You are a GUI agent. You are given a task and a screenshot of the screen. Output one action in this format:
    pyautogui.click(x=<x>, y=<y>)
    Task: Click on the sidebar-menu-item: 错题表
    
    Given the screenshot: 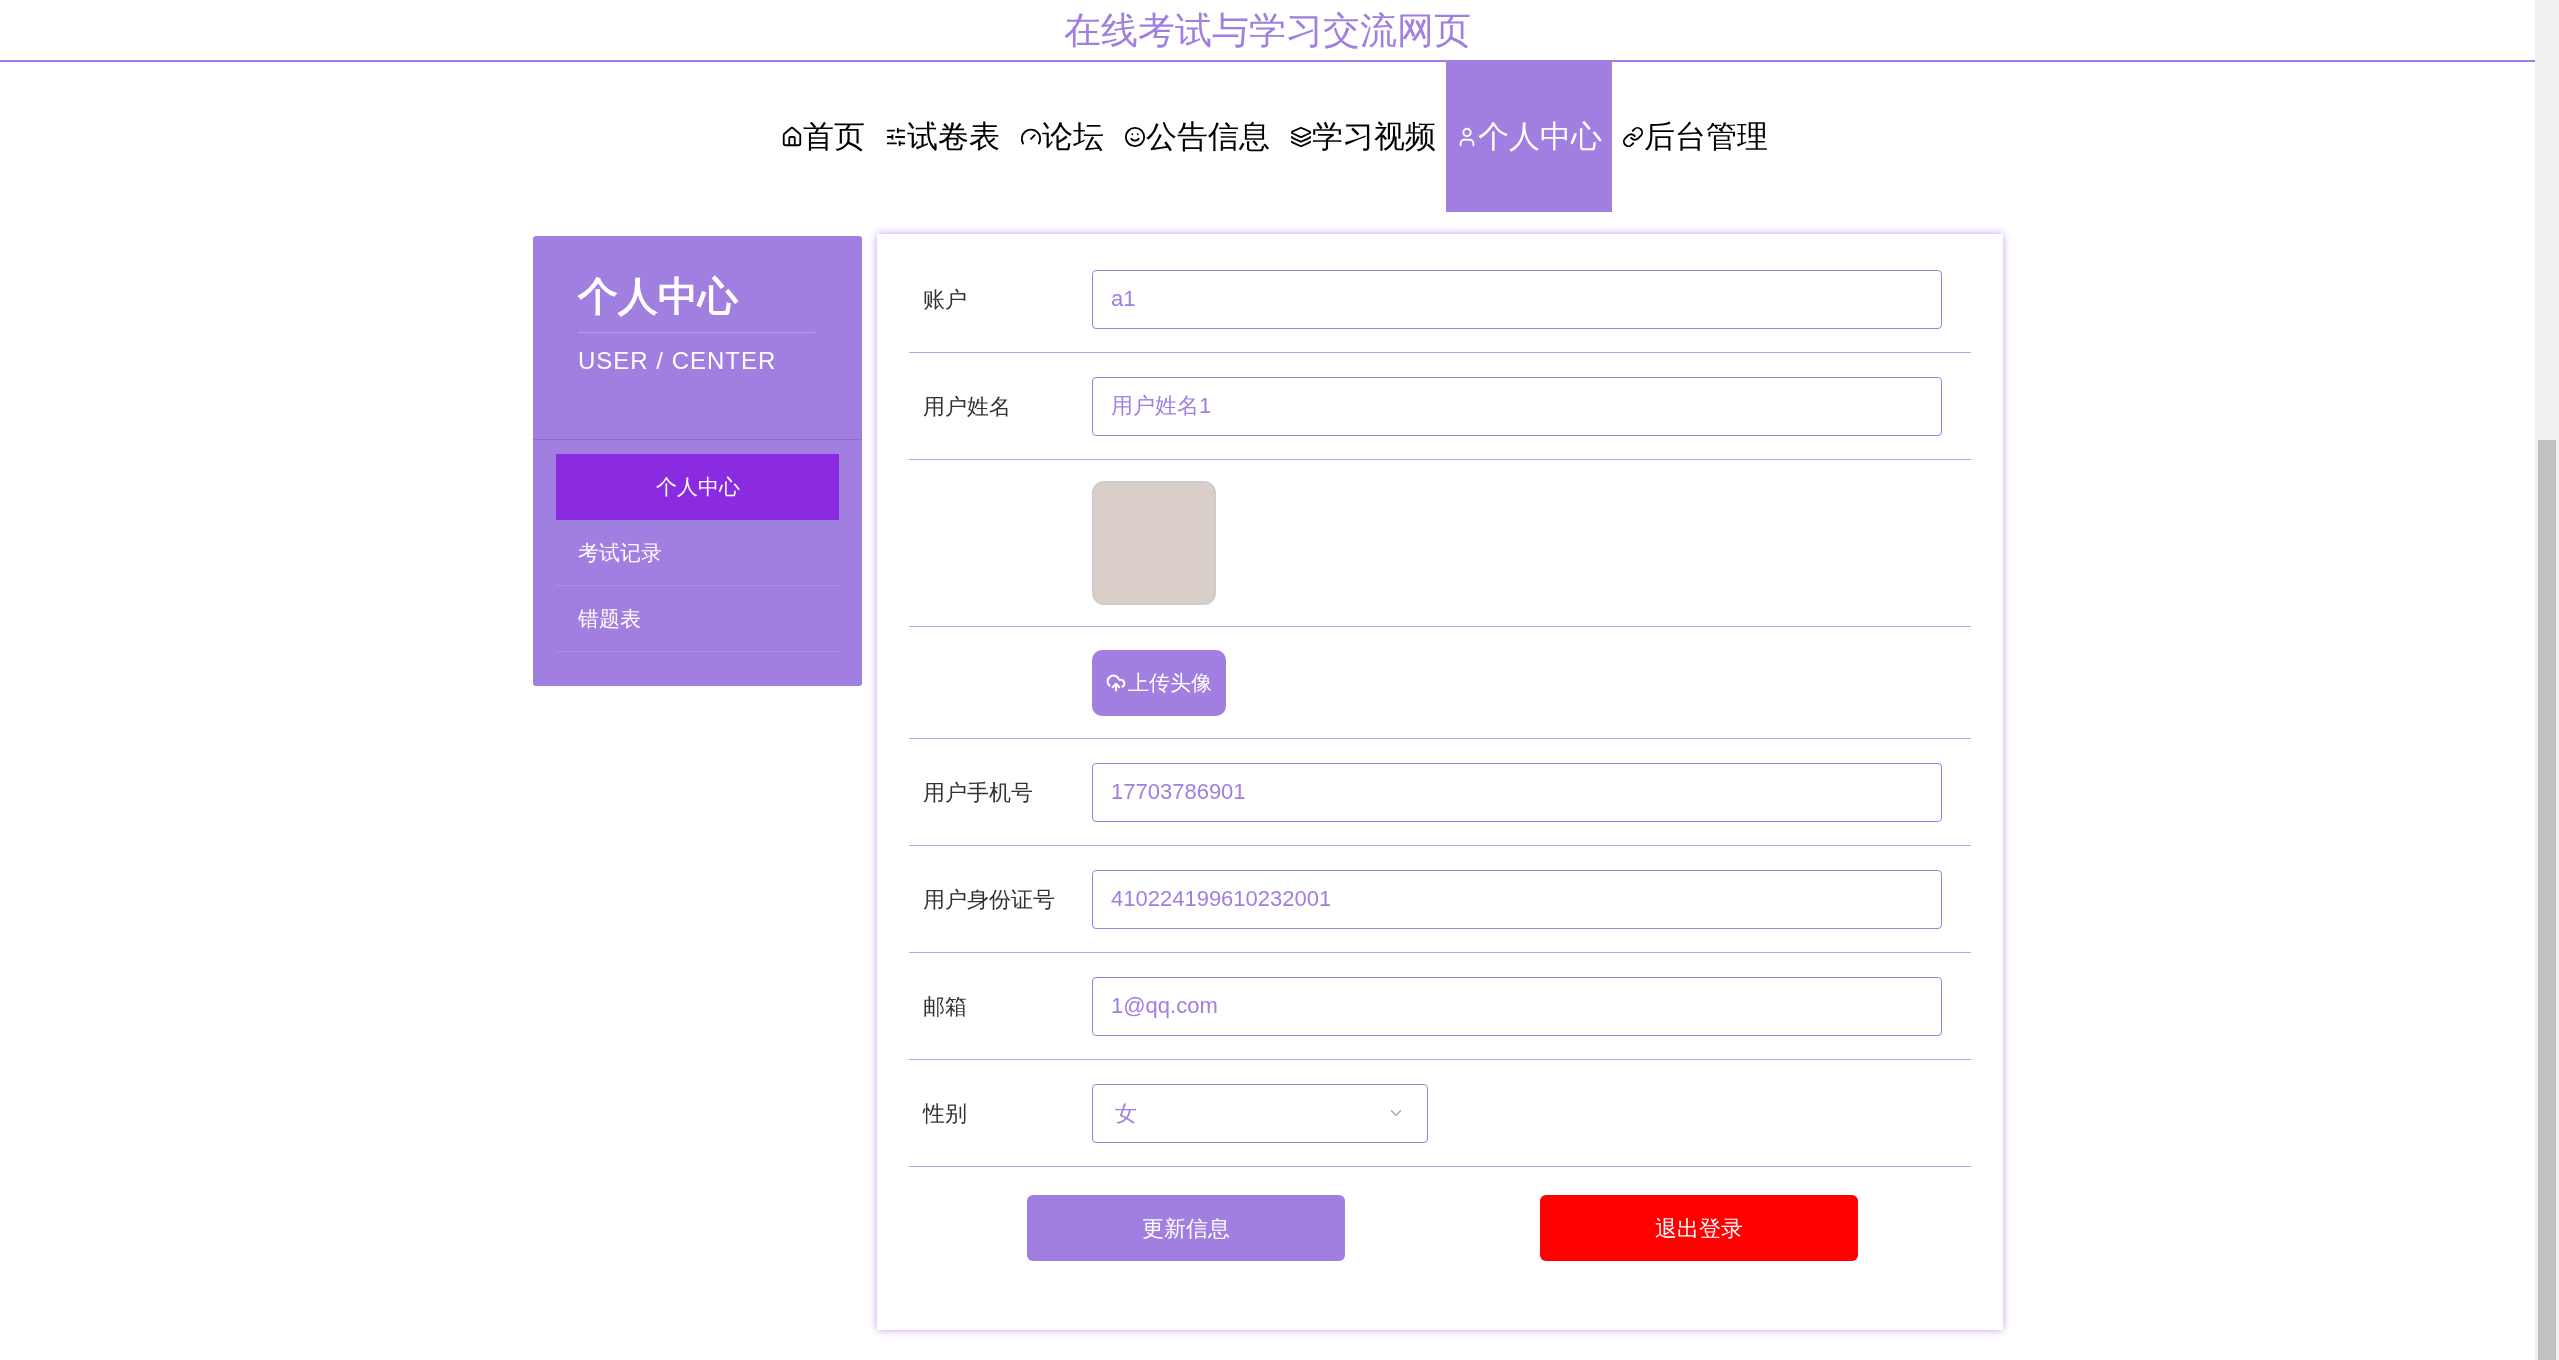 What is the action you would take?
    pyautogui.click(x=697, y=619)
    